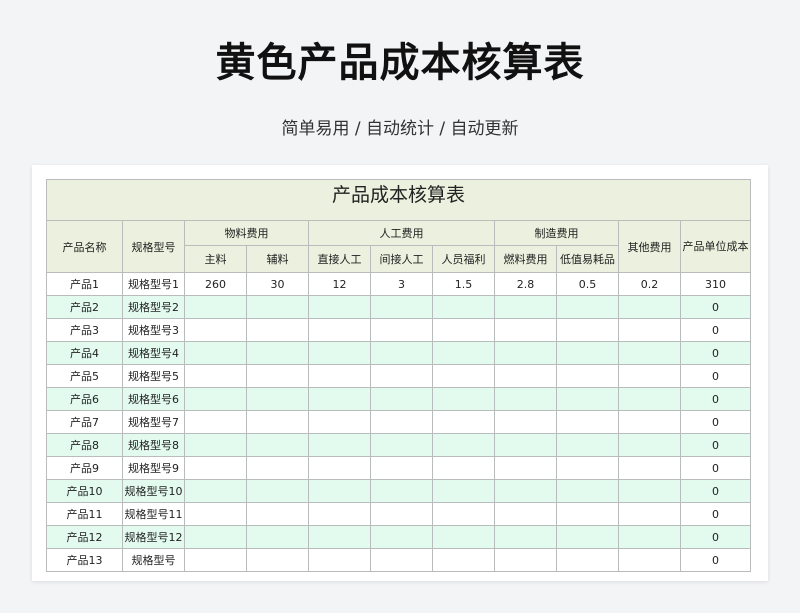 Image resolution: width=800 pixels, height=613 pixels. What do you see at coordinates (277, 284) in the screenshot?
I see `cell-aux-material: 30` at bounding box center [277, 284].